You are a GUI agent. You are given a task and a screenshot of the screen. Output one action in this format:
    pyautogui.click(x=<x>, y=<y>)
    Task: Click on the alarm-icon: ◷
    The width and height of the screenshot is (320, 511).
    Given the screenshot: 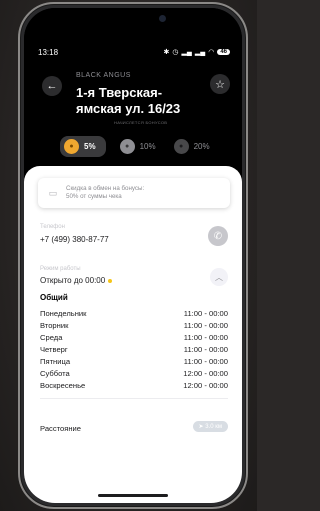 What is the action you would take?
    pyautogui.click(x=175, y=52)
    